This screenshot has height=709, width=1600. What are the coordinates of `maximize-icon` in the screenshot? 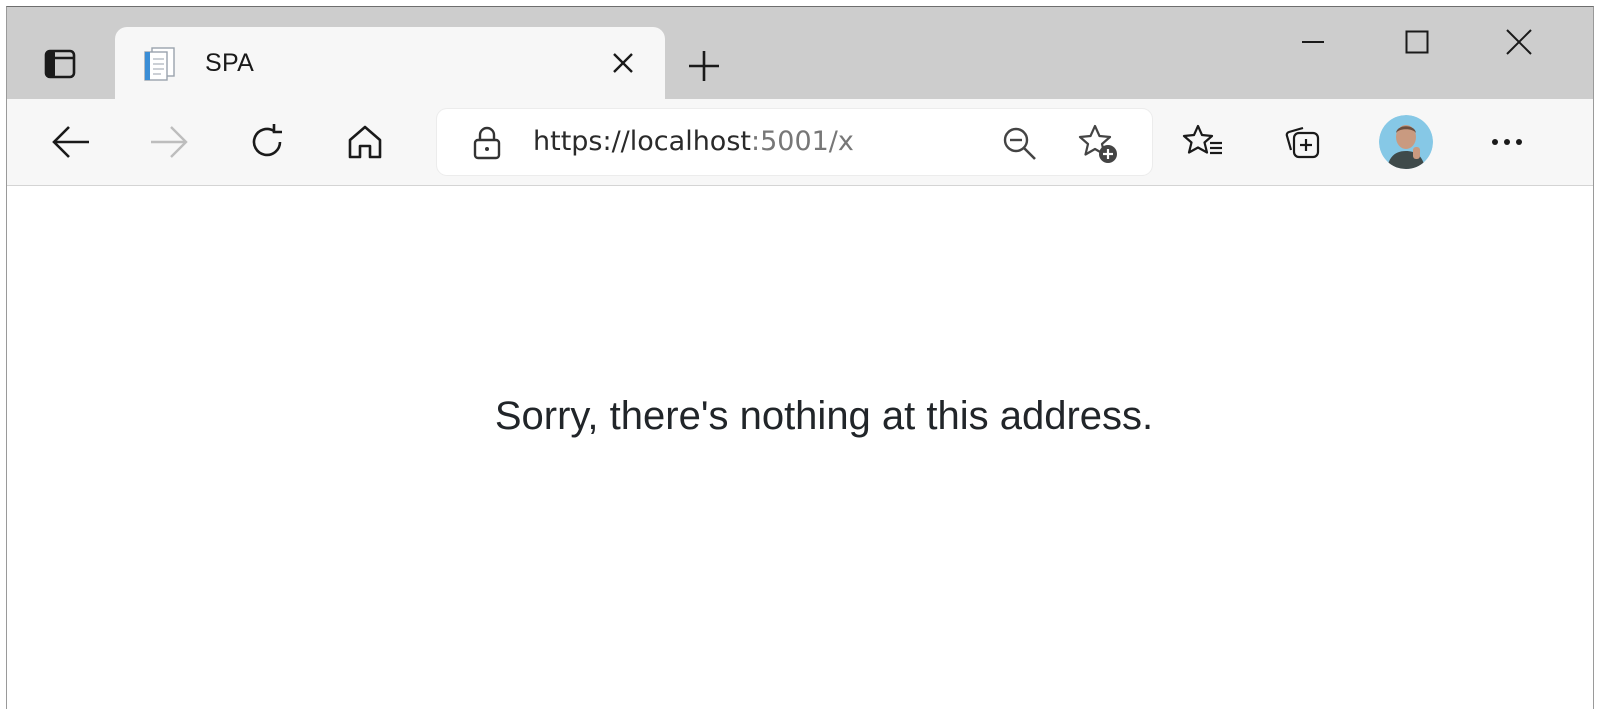 It's located at (1417, 42).